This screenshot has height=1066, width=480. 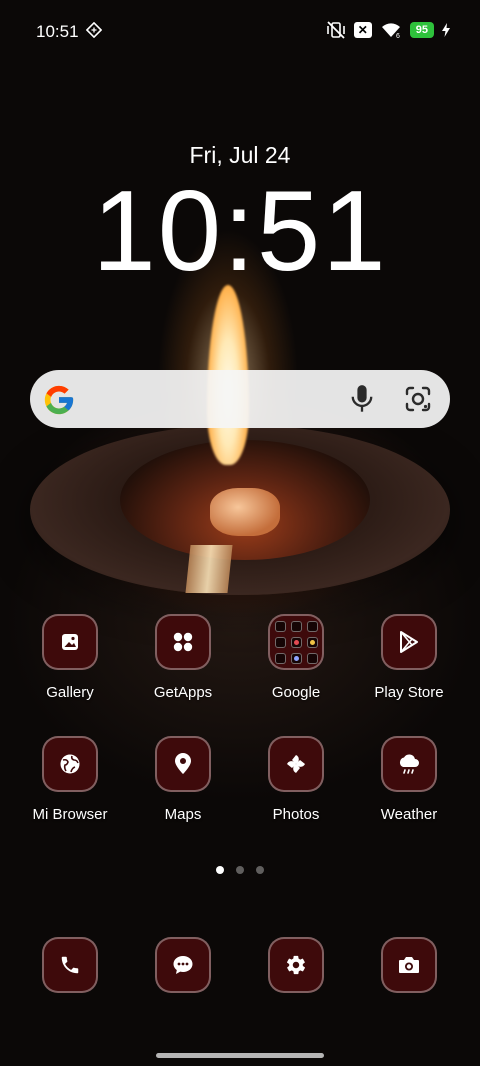 What do you see at coordinates (240, 30) in the screenshot?
I see `status-bar: 10:51 ✕ 6 95` at bounding box center [240, 30].